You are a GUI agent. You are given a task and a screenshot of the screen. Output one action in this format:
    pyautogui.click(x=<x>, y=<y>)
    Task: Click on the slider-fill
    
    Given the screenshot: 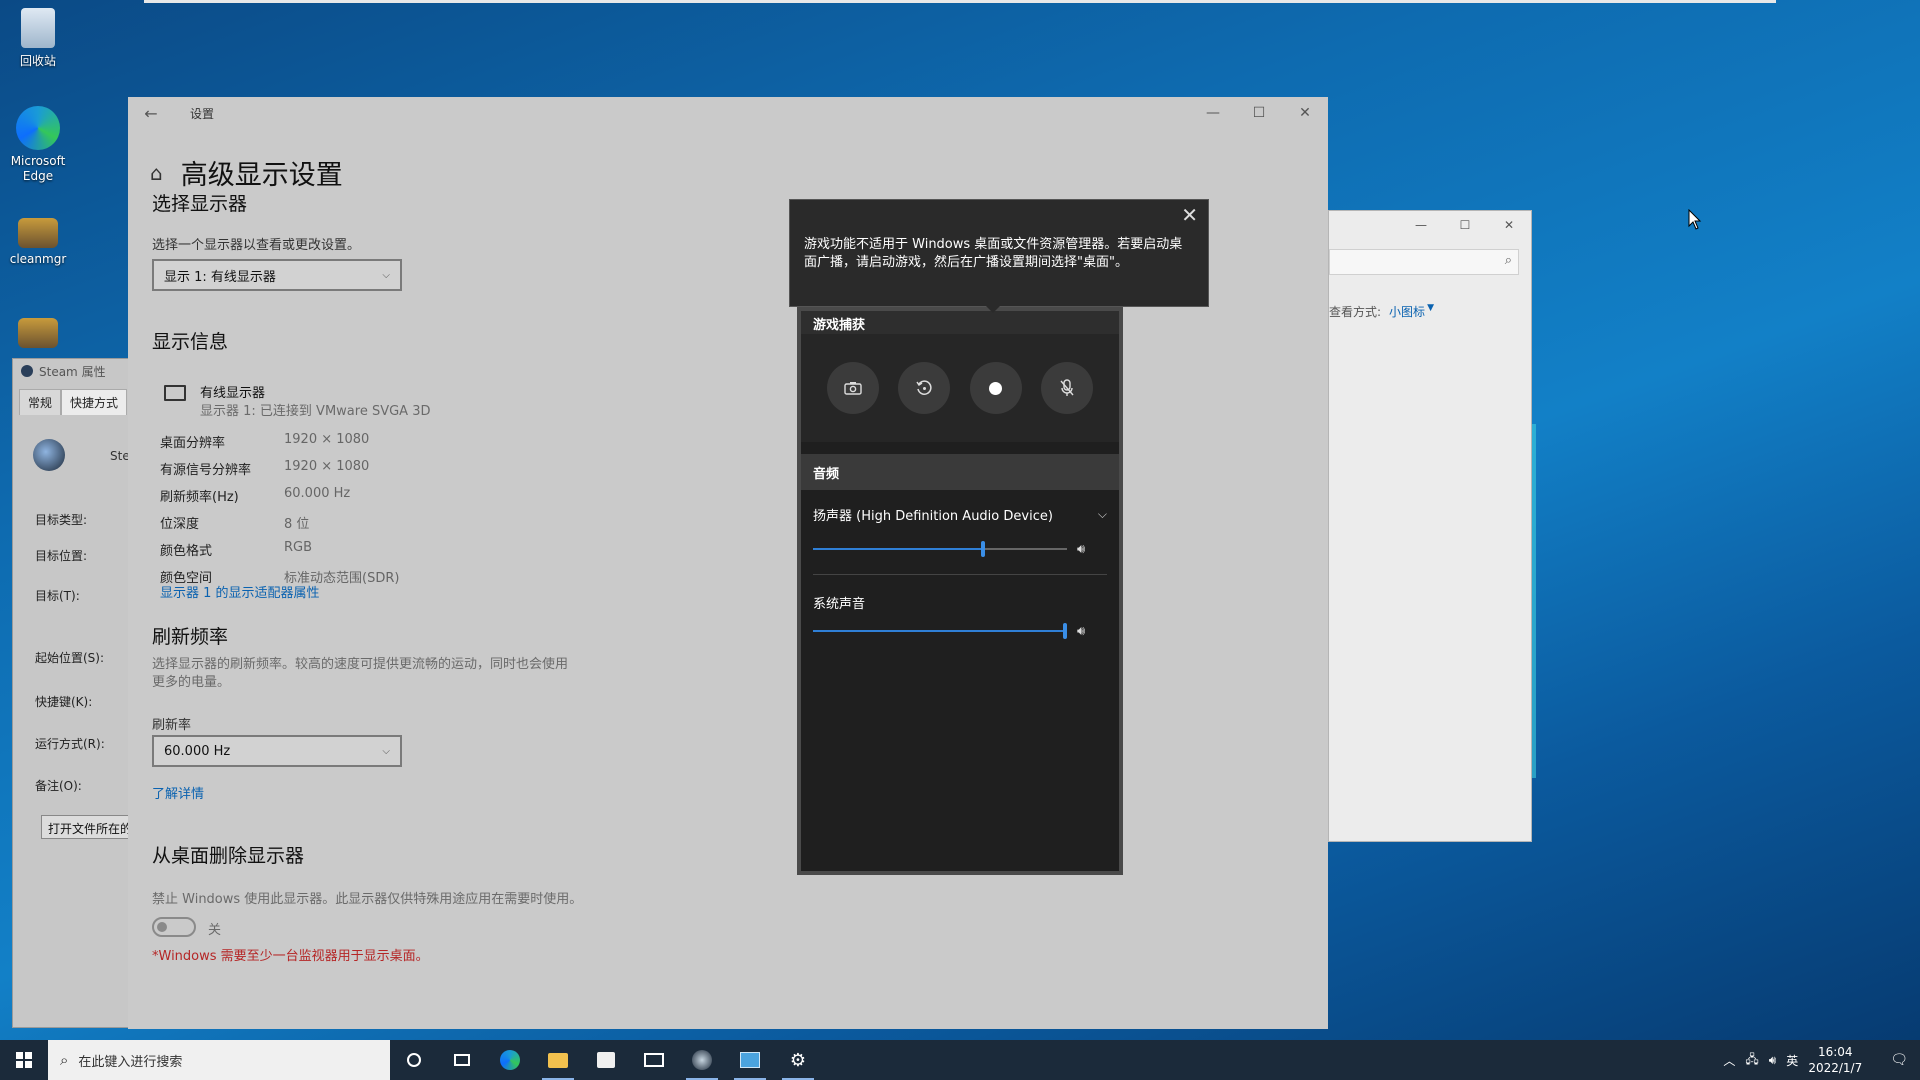 What is the action you would take?
    pyautogui.click(x=940, y=631)
    